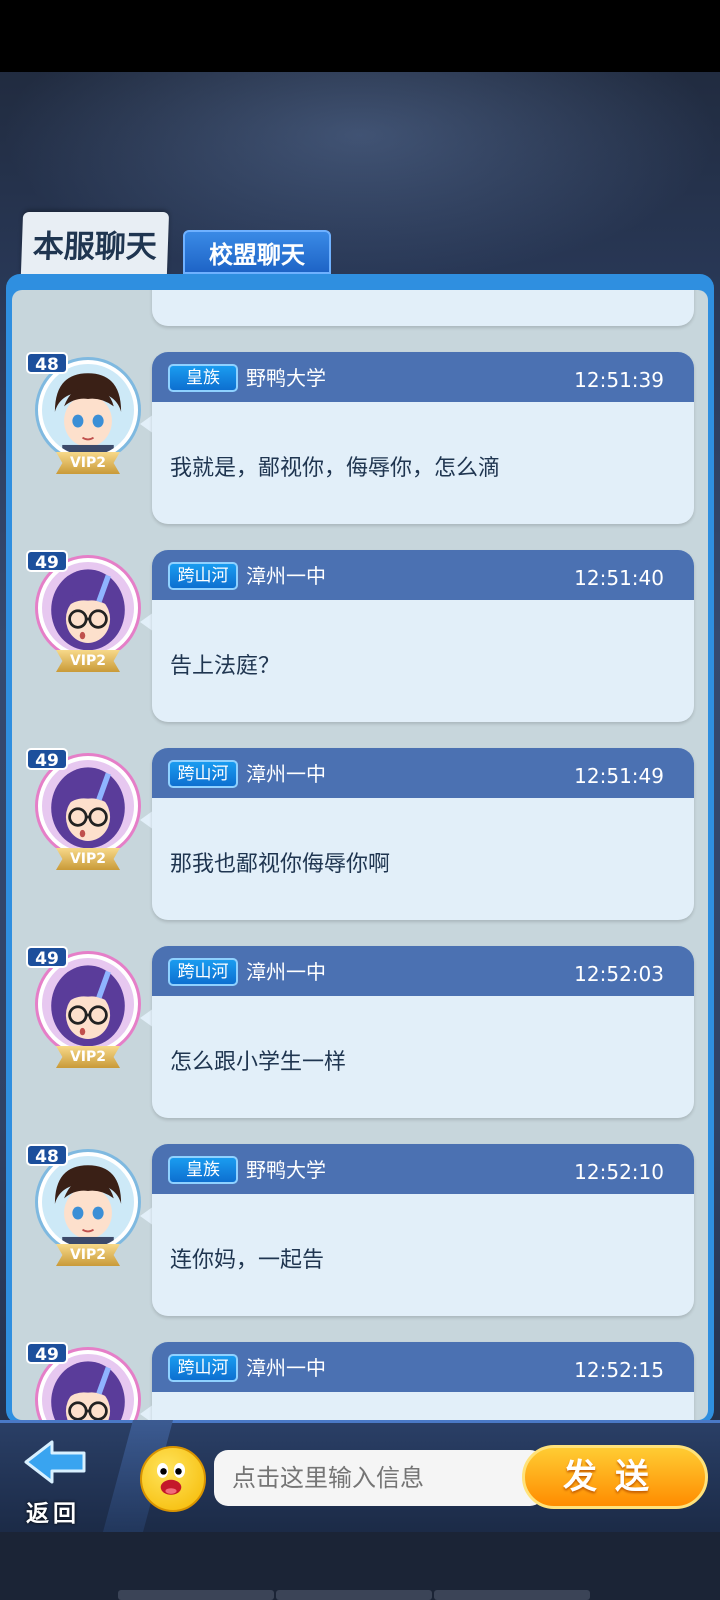 The width and height of the screenshot is (720, 1600). I want to click on tab-server-chat: 本服聊天, so click(95, 243).